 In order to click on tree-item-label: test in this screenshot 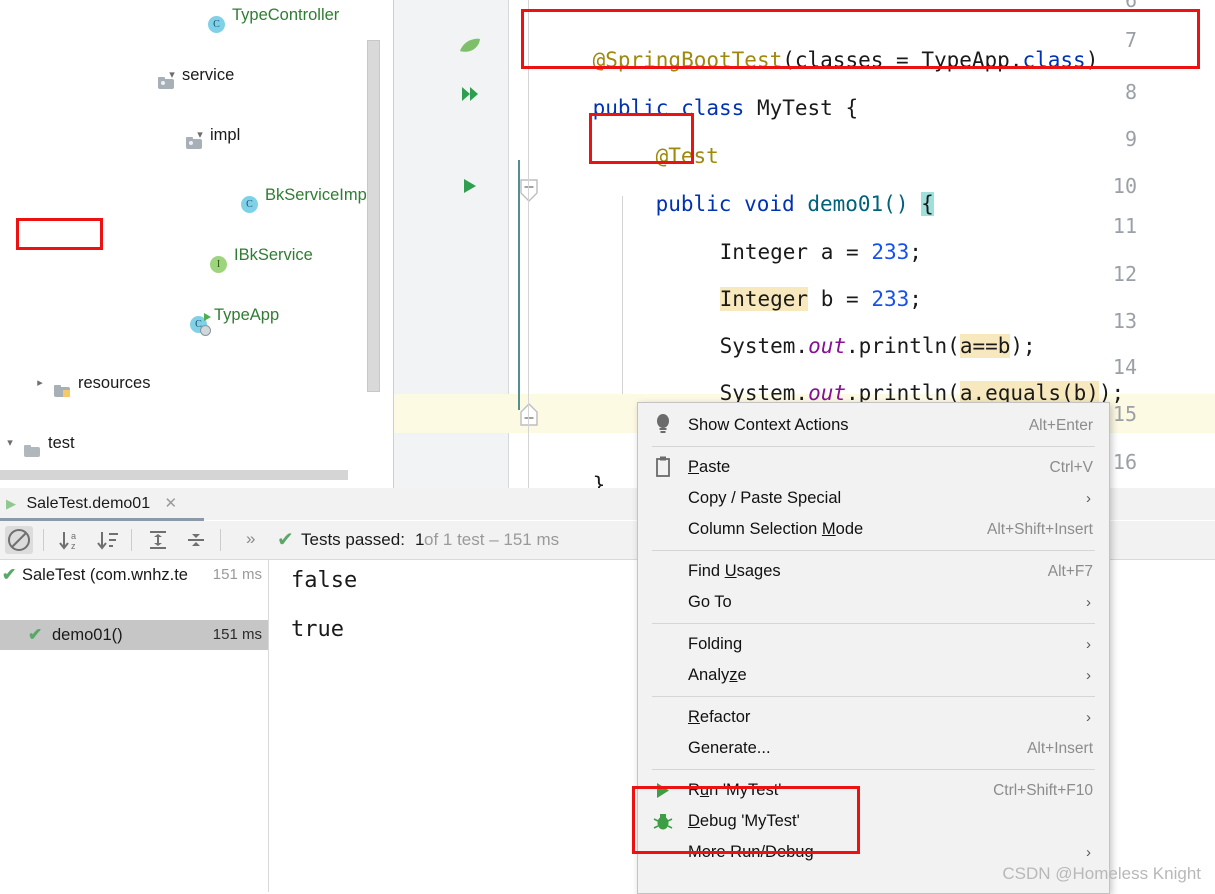, I will do `click(61, 443)`.